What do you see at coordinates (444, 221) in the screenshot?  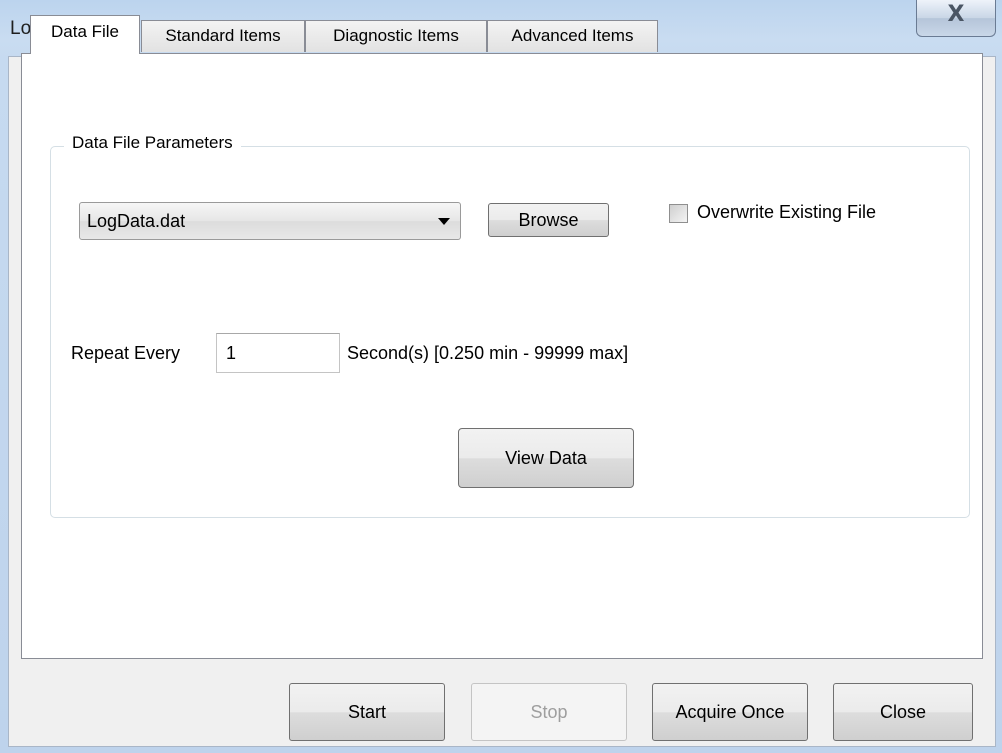 I see `chevron-down-icon` at bounding box center [444, 221].